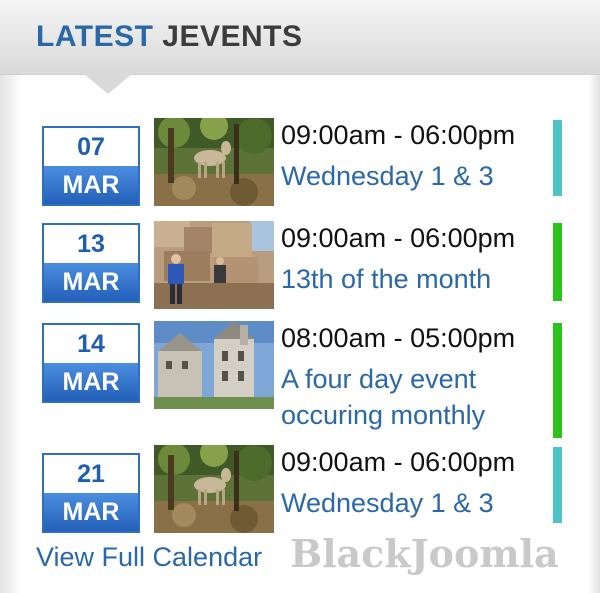  What do you see at coordinates (91, 244) in the screenshot?
I see `date-day: 13` at bounding box center [91, 244].